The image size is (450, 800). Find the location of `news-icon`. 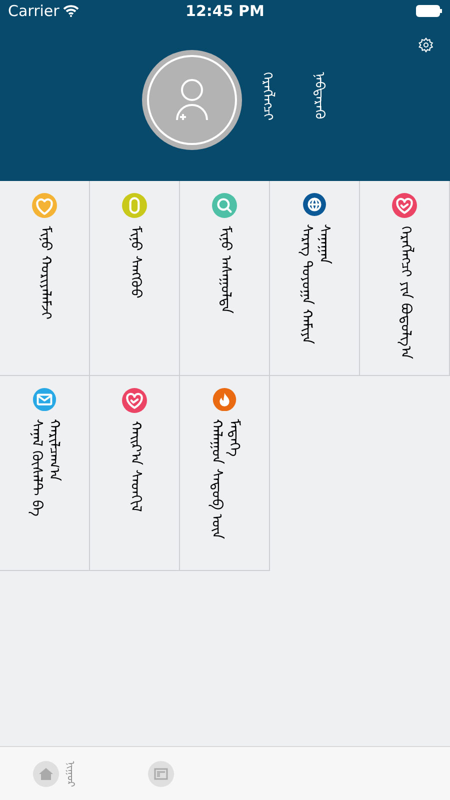

news-icon is located at coordinates (160, 774).